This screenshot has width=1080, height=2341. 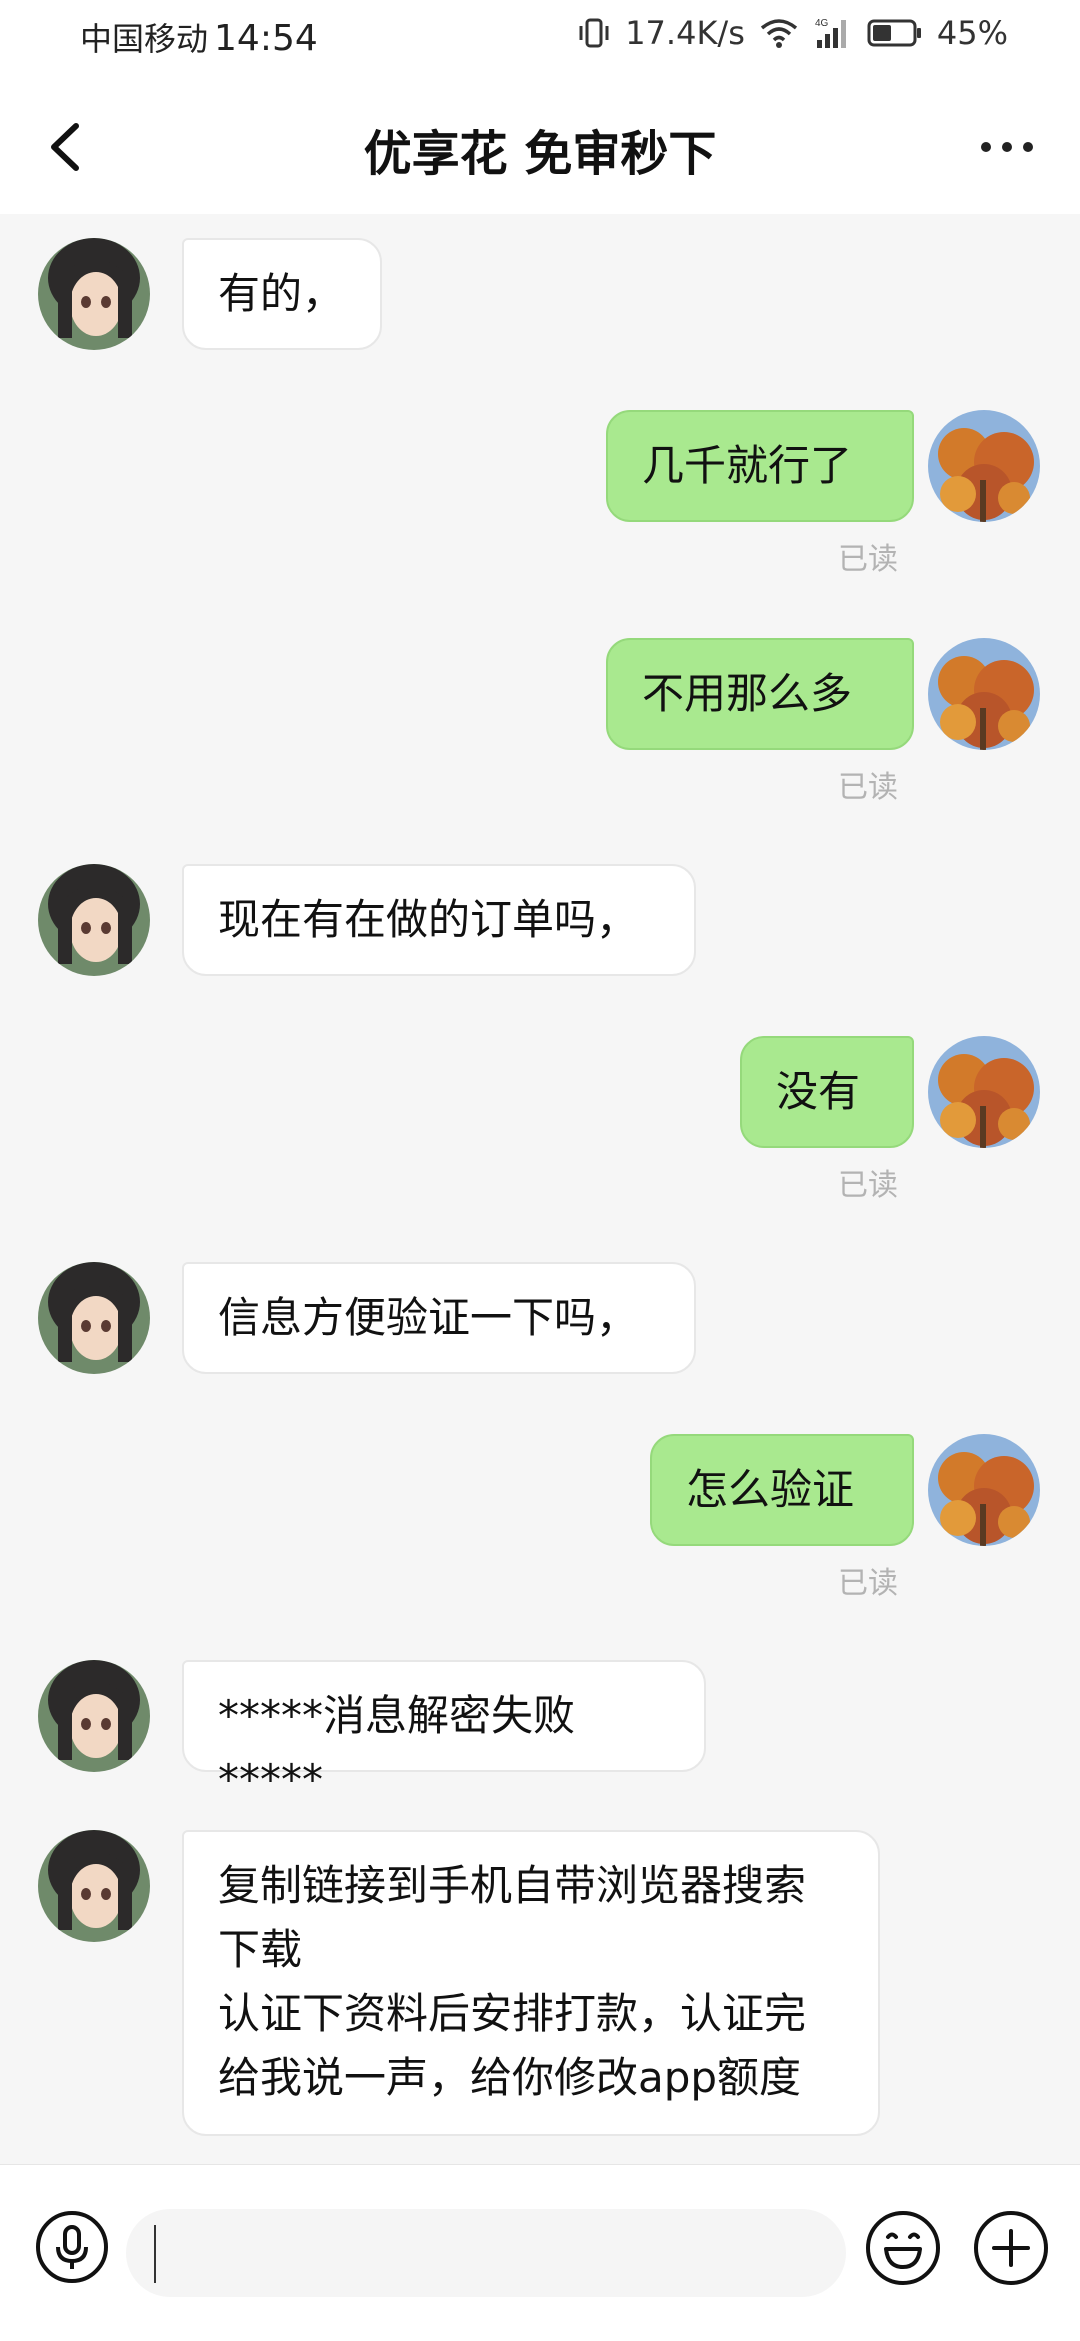 I want to click on message-bubble: 现在有在做的订单吗，, so click(x=439, y=920).